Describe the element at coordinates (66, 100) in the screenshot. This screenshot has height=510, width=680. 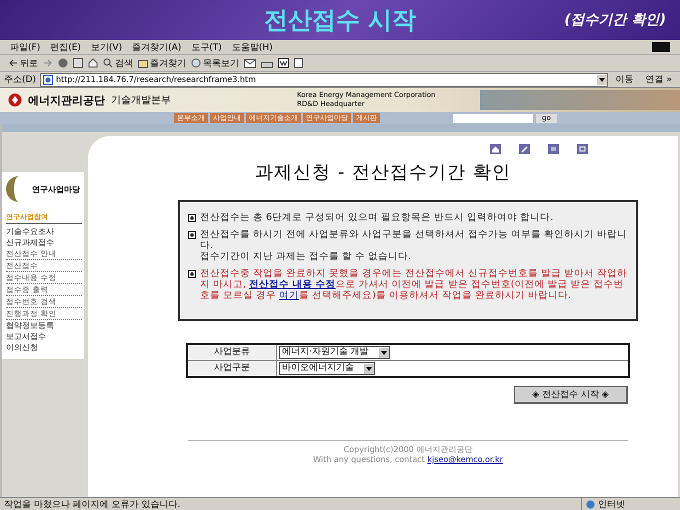
I see `organization-name: 에너지관리공단` at that location.